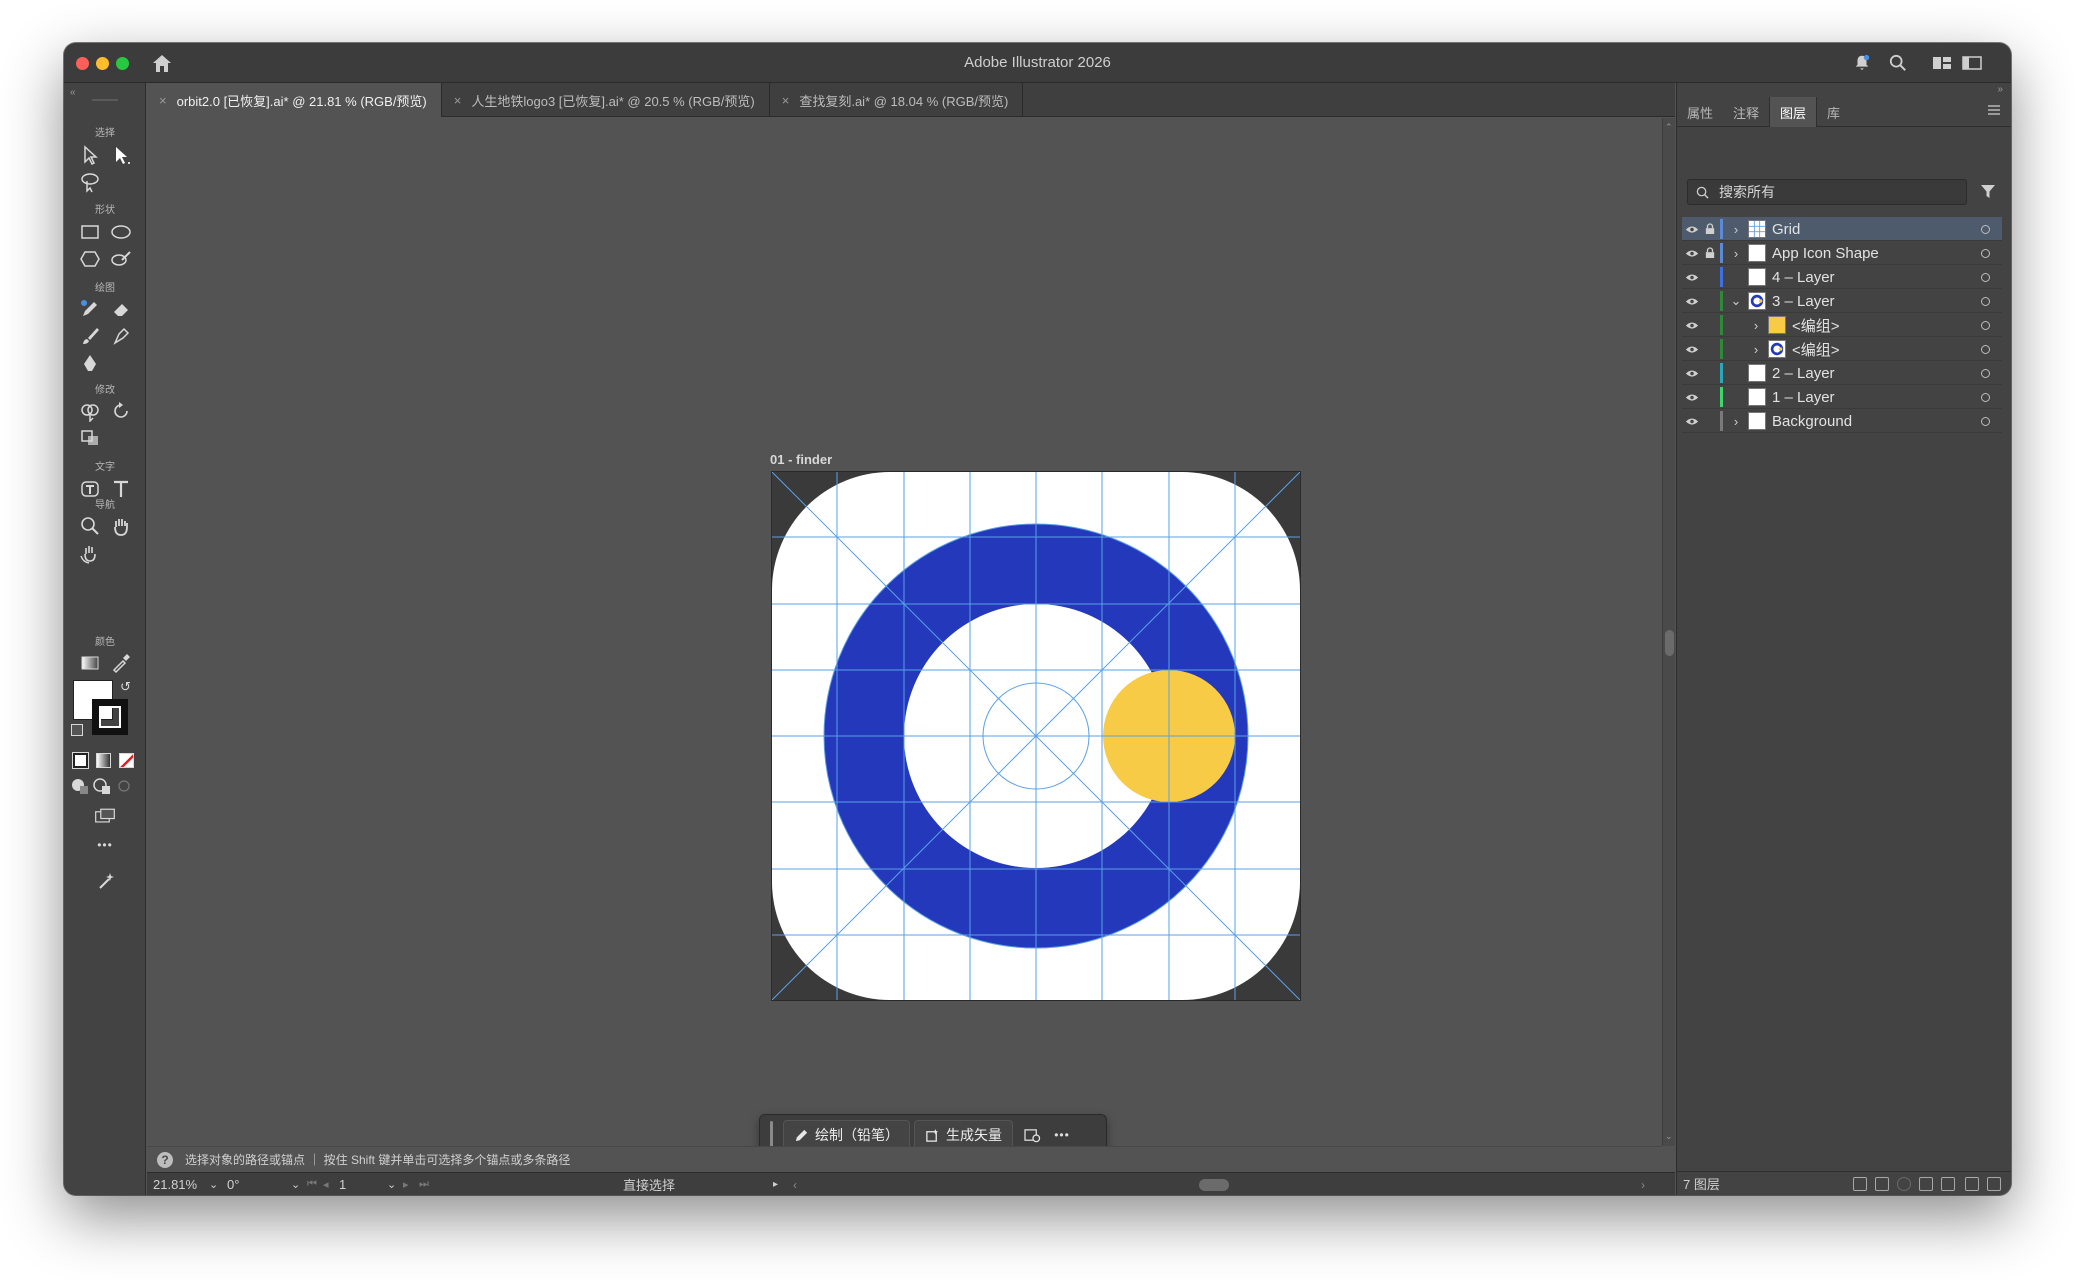 The image size is (2075, 1280). What do you see at coordinates (121, 336) in the screenshot?
I see `blob-brush-tool-icon` at bounding box center [121, 336].